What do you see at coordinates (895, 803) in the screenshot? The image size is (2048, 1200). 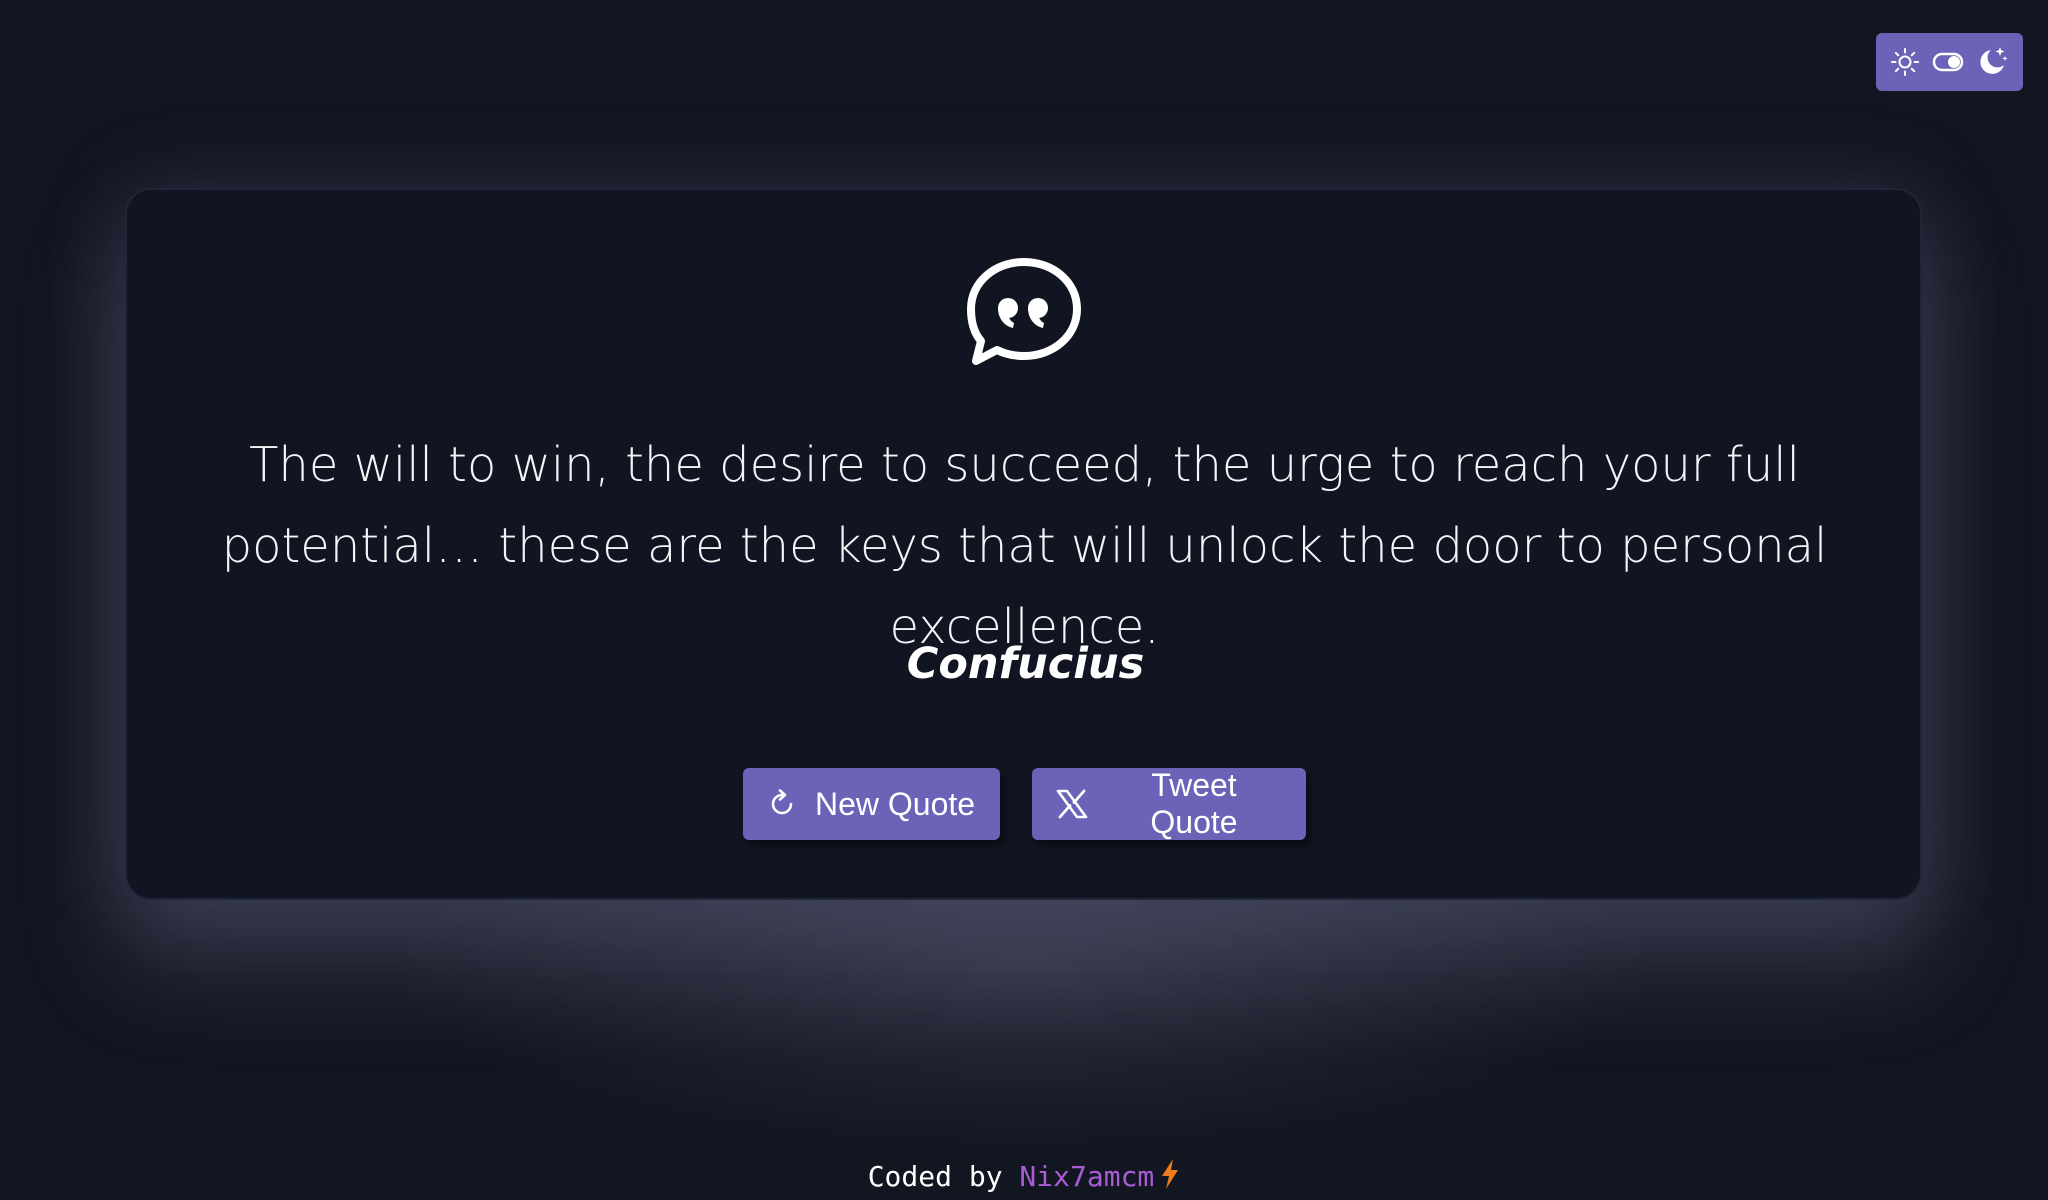 I see `new-quote-label: New Quote` at bounding box center [895, 803].